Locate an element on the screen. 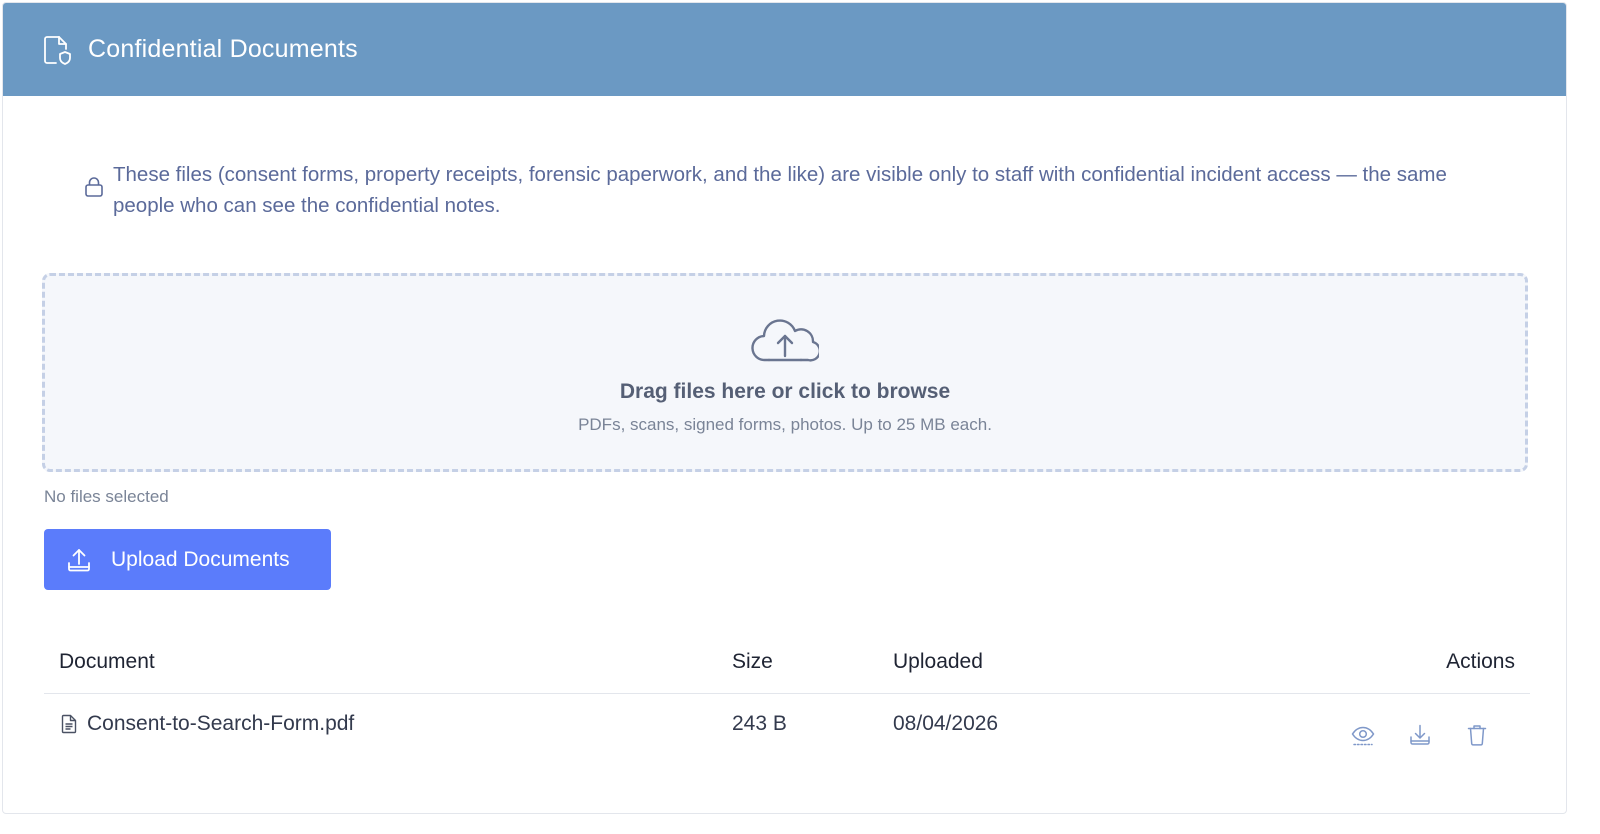 Image resolution: width=1600 pixels, height=834 pixels. download-icon is located at coordinates (1420, 735).